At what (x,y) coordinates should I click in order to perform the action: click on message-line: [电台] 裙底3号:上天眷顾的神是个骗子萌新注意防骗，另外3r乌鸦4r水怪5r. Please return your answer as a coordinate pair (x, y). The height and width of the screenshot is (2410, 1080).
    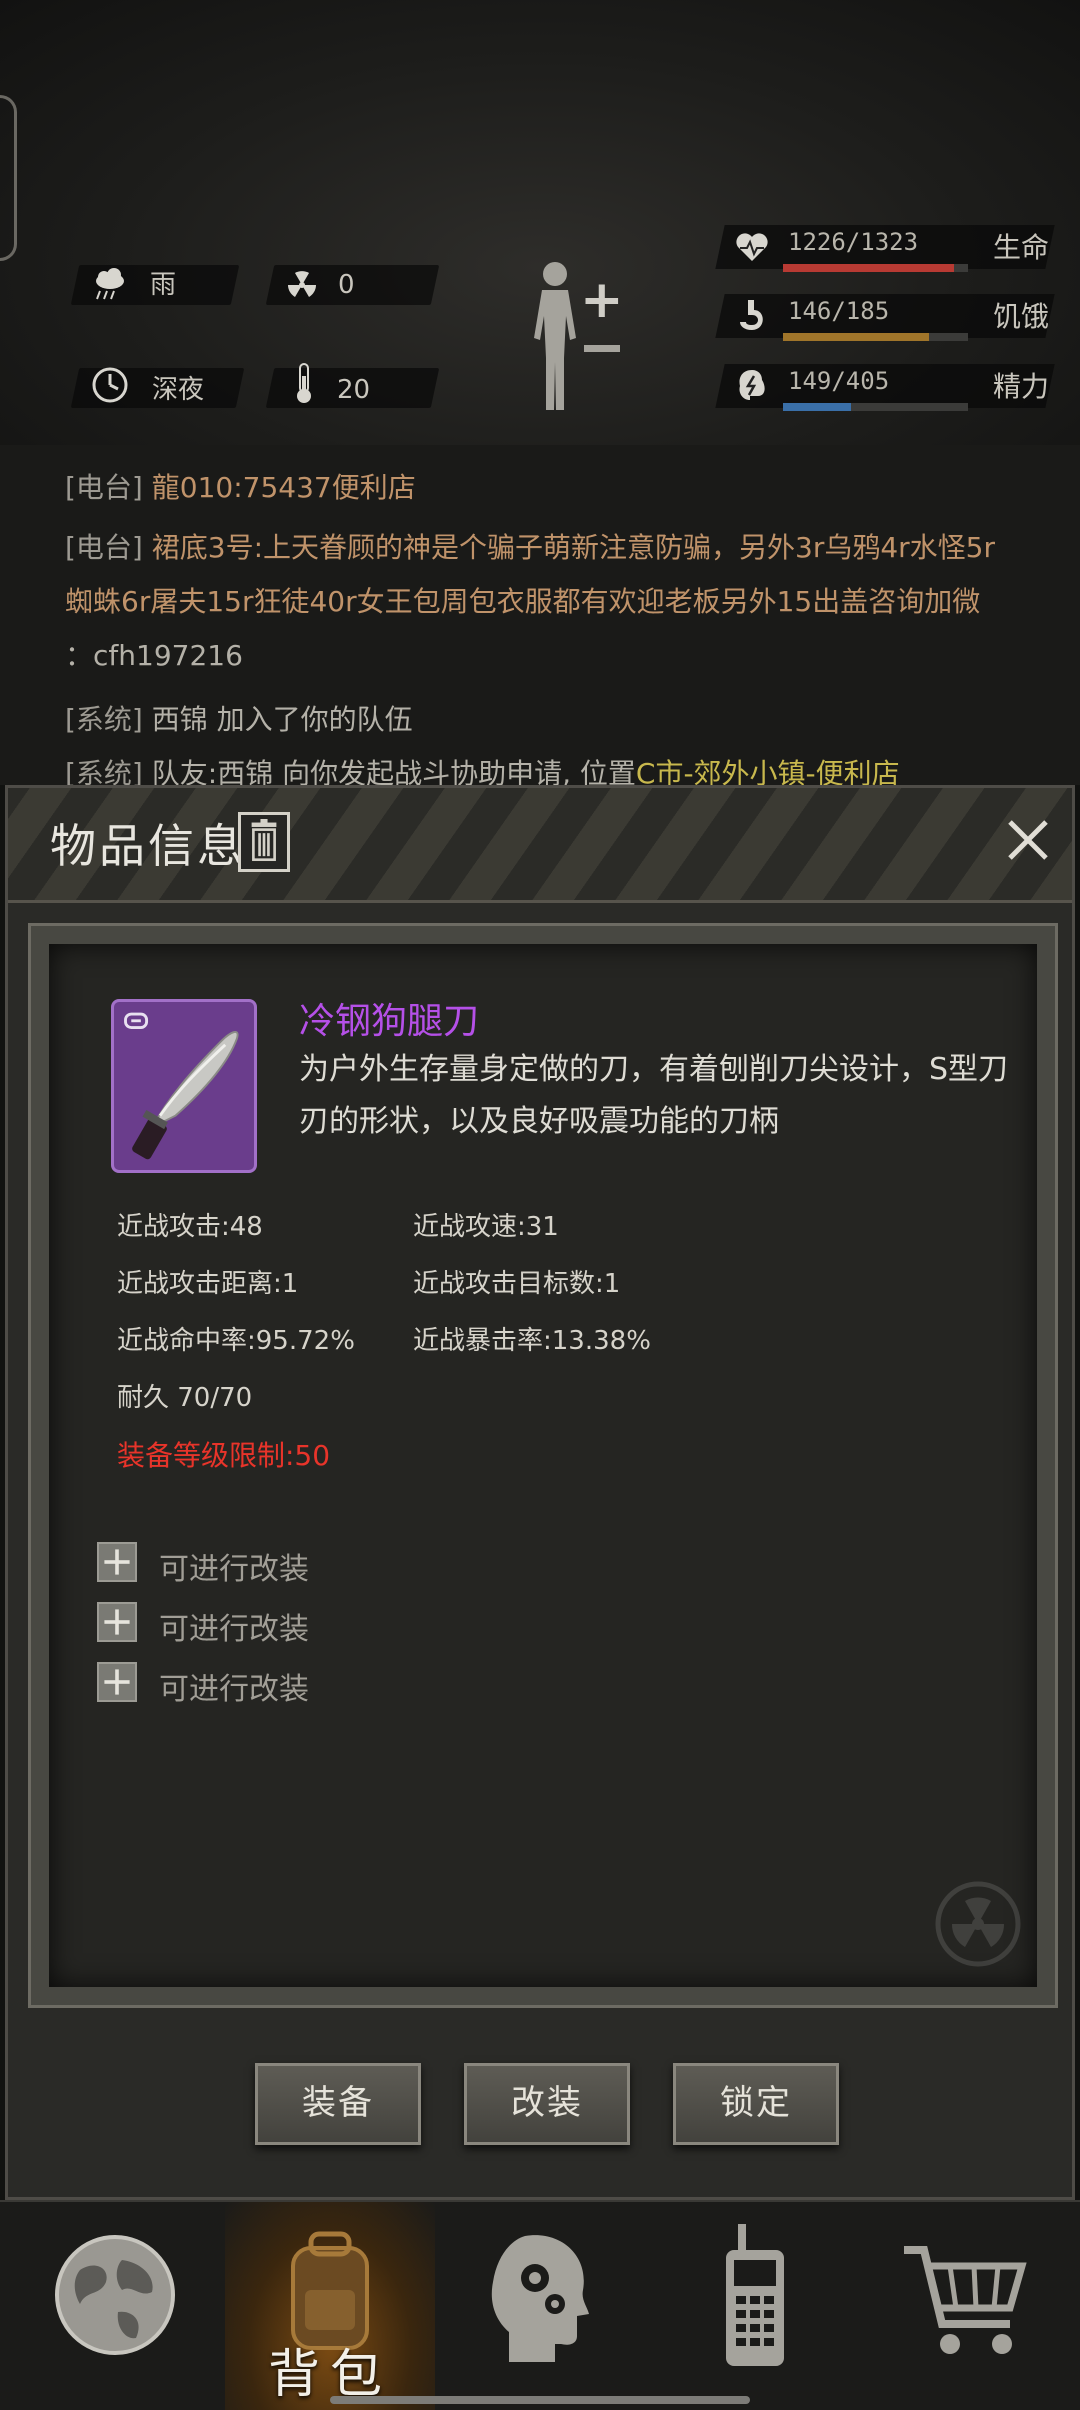
    Looking at the image, I should click on (530, 547).